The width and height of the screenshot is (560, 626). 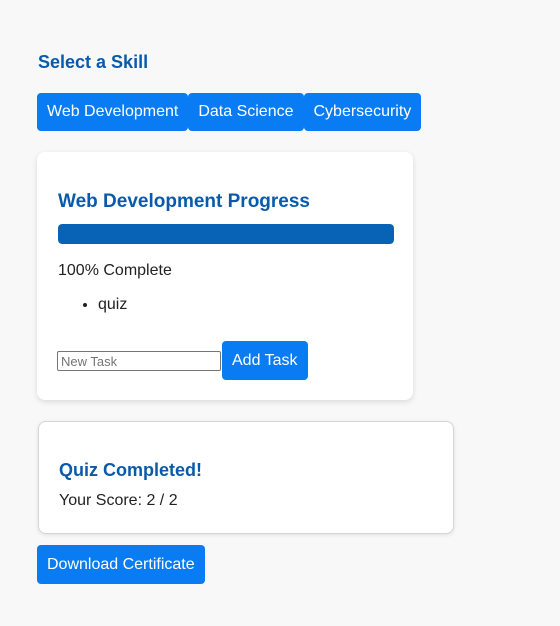 What do you see at coordinates (139, 361) in the screenshot?
I see `new-task-input` at bounding box center [139, 361].